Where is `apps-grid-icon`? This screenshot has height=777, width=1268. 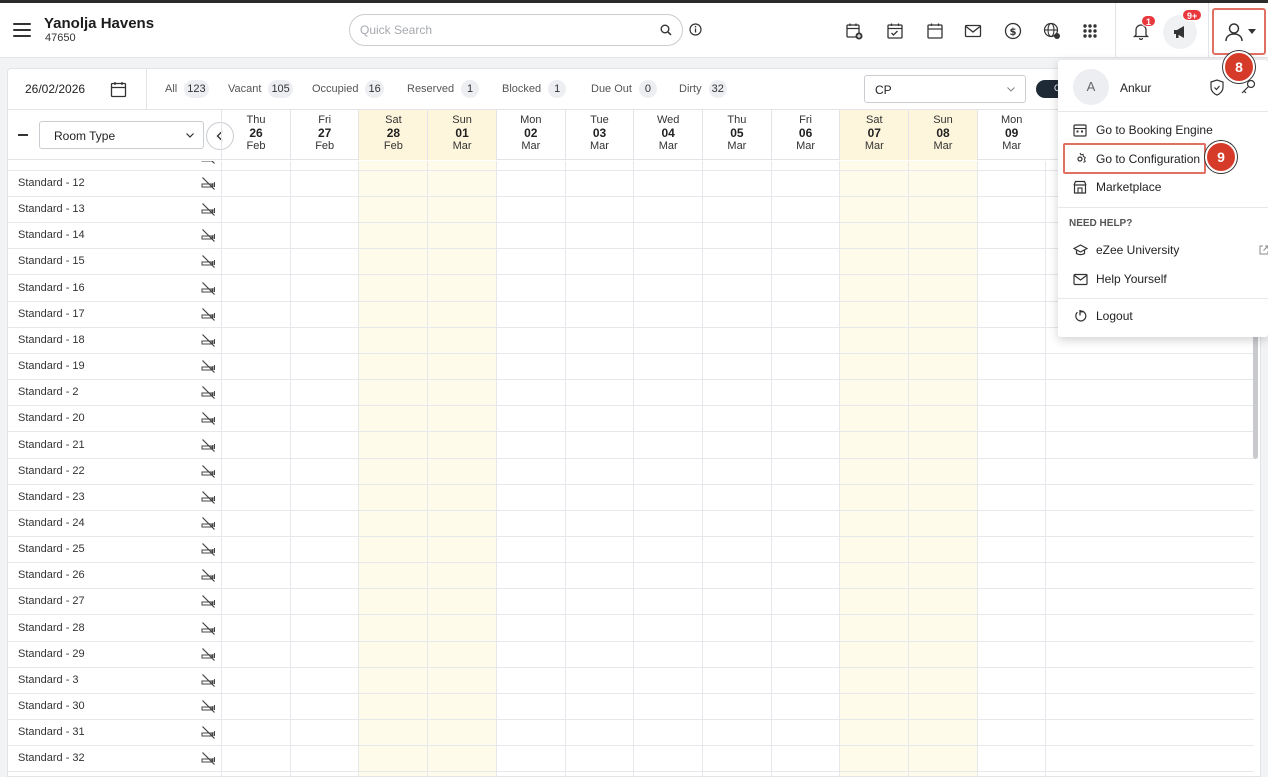 apps-grid-icon is located at coordinates (1090, 31).